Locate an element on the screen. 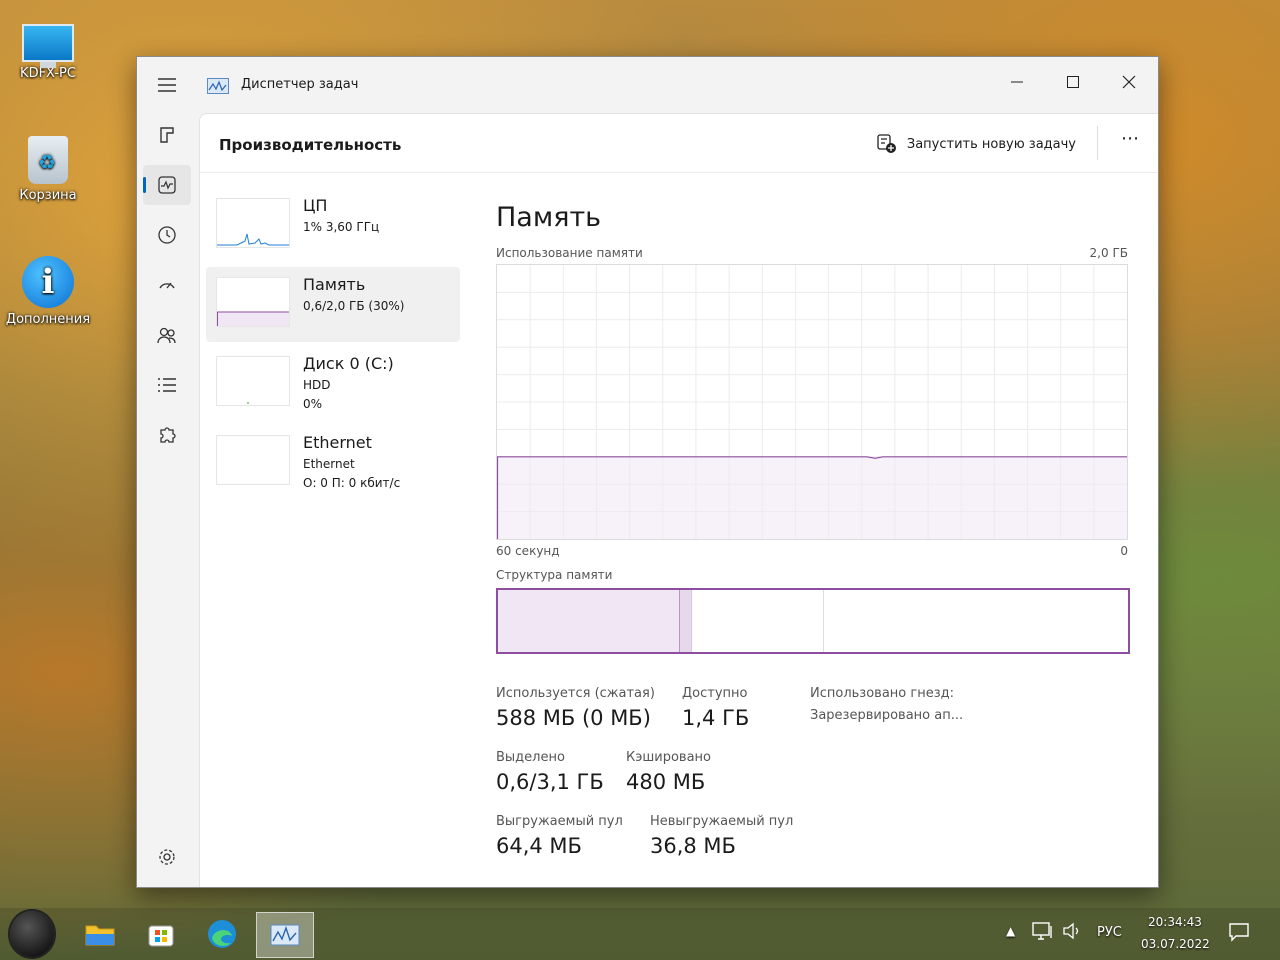 This screenshot has width=1280, height=960. hamburger-menu-button is located at coordinates (167, 85).